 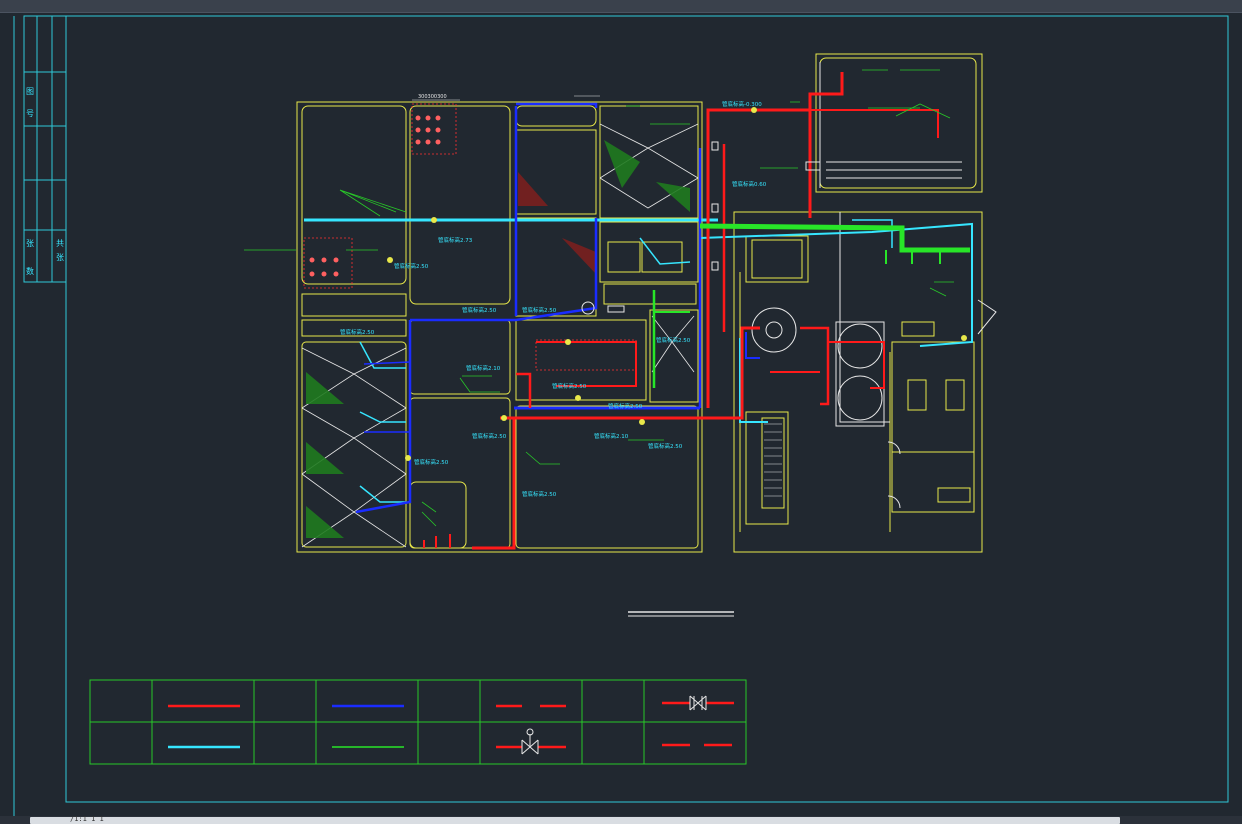 What do you see at coordinates (30, 271) in the screenshot?
I see `title-block-label: 数` at bounding box center [30, 271].